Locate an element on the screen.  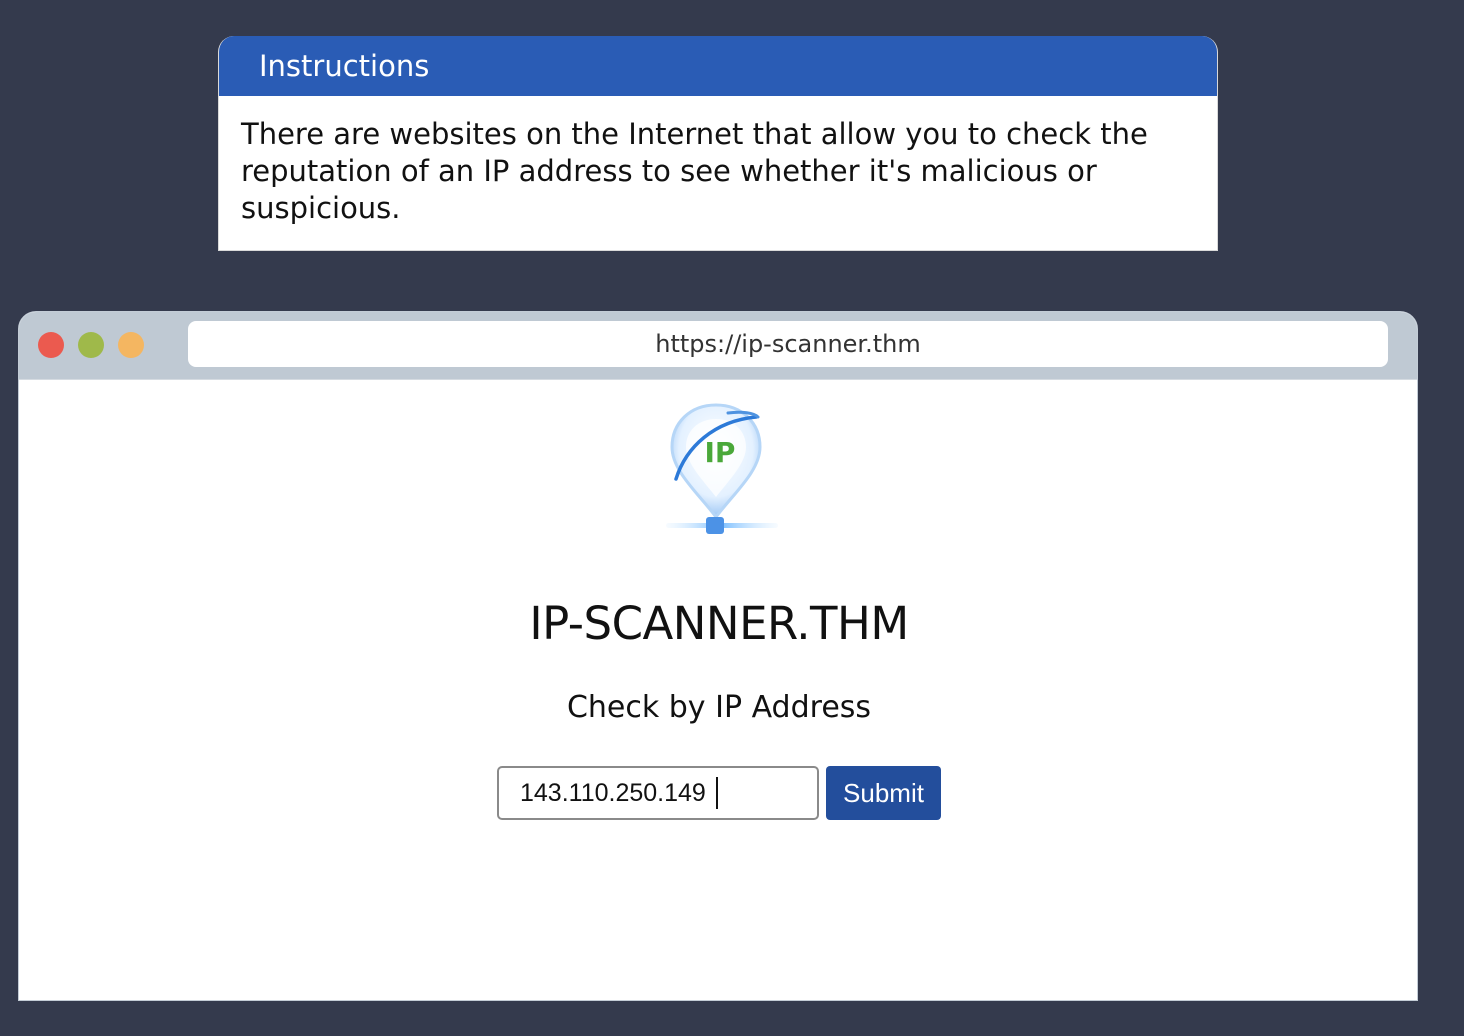
ip-address-input is located at coordinates (658, 793).